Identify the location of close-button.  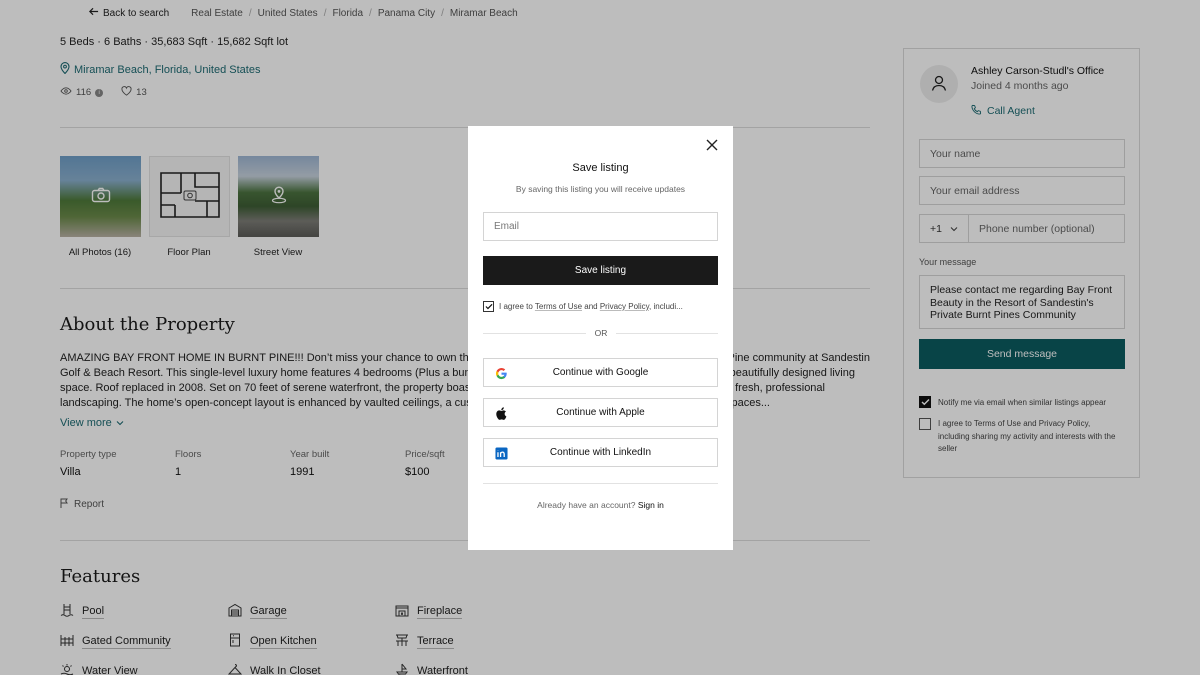
(712, 145).